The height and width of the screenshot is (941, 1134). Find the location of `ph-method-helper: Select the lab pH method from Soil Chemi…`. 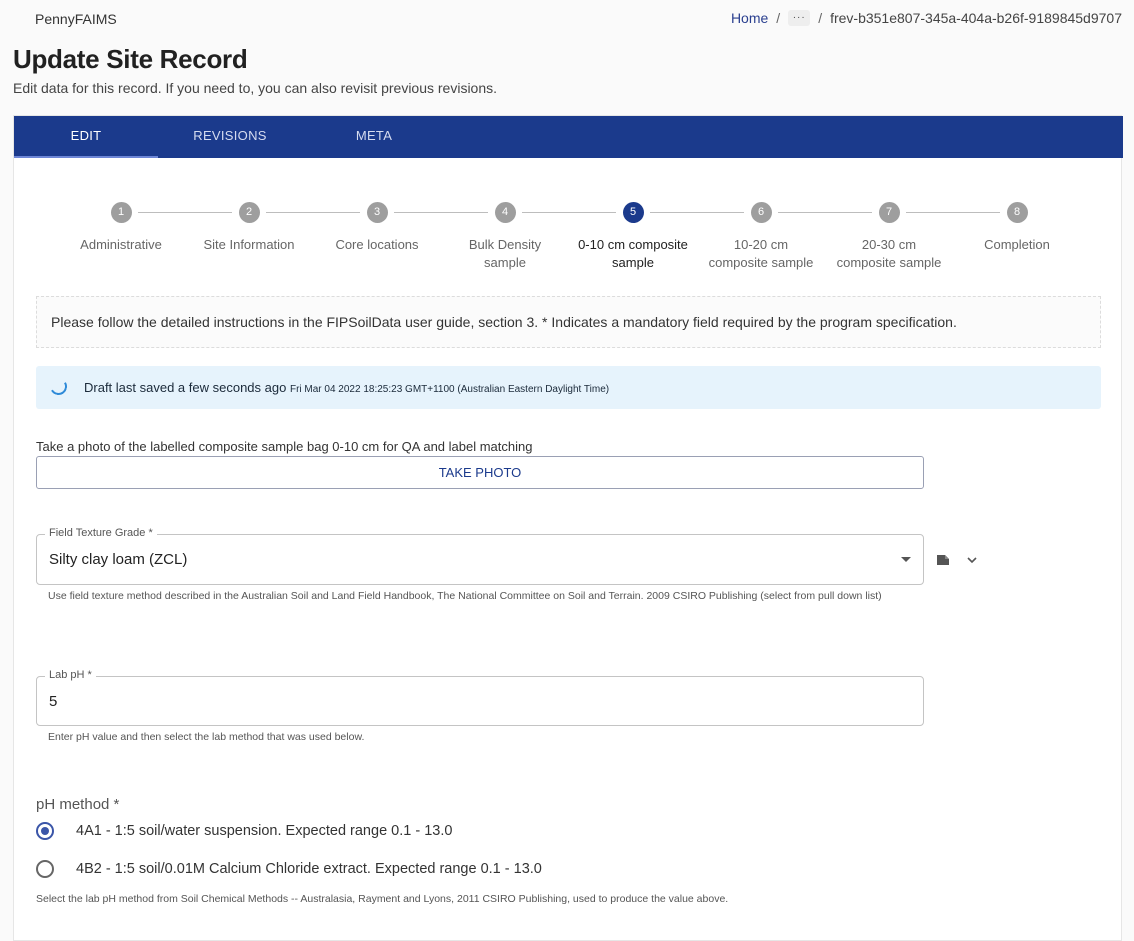

ph-method-helper: Select the lab pH method from Soil Chemi… is located at coordinates (382, 899).